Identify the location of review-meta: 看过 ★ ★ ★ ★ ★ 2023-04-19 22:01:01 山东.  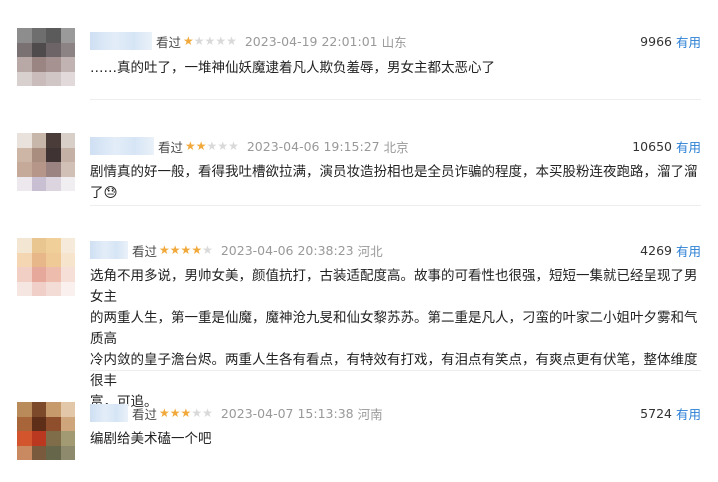
(248, 41).